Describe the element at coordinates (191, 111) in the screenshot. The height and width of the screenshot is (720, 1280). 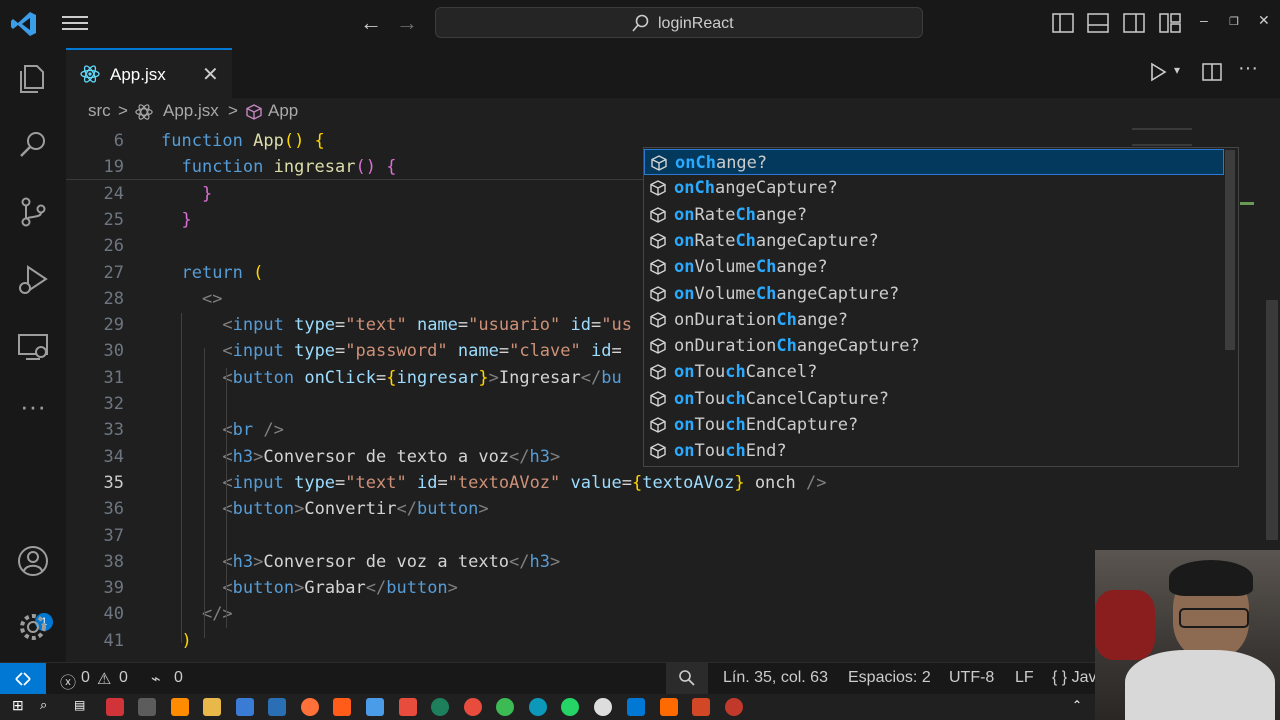
I see `breadcrumb-file: App.jsx` at that location.